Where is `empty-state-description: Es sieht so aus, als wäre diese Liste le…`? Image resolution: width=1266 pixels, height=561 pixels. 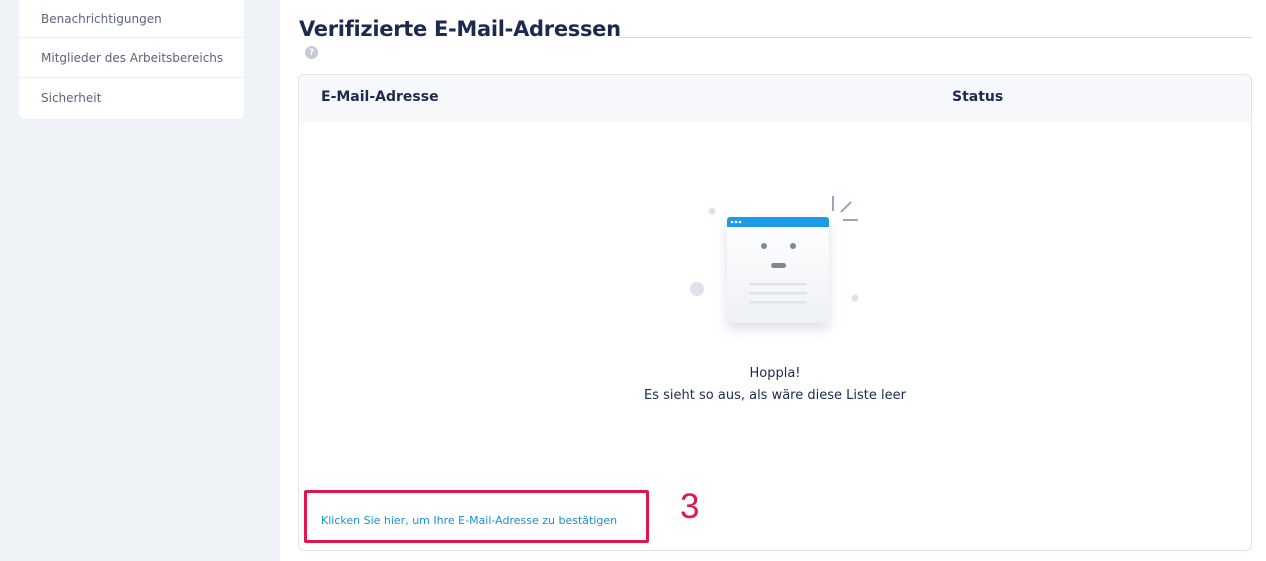
empty-state-description: Es sieht so aus, als wäre diese Liste le… is located at coordinates (775, 395).